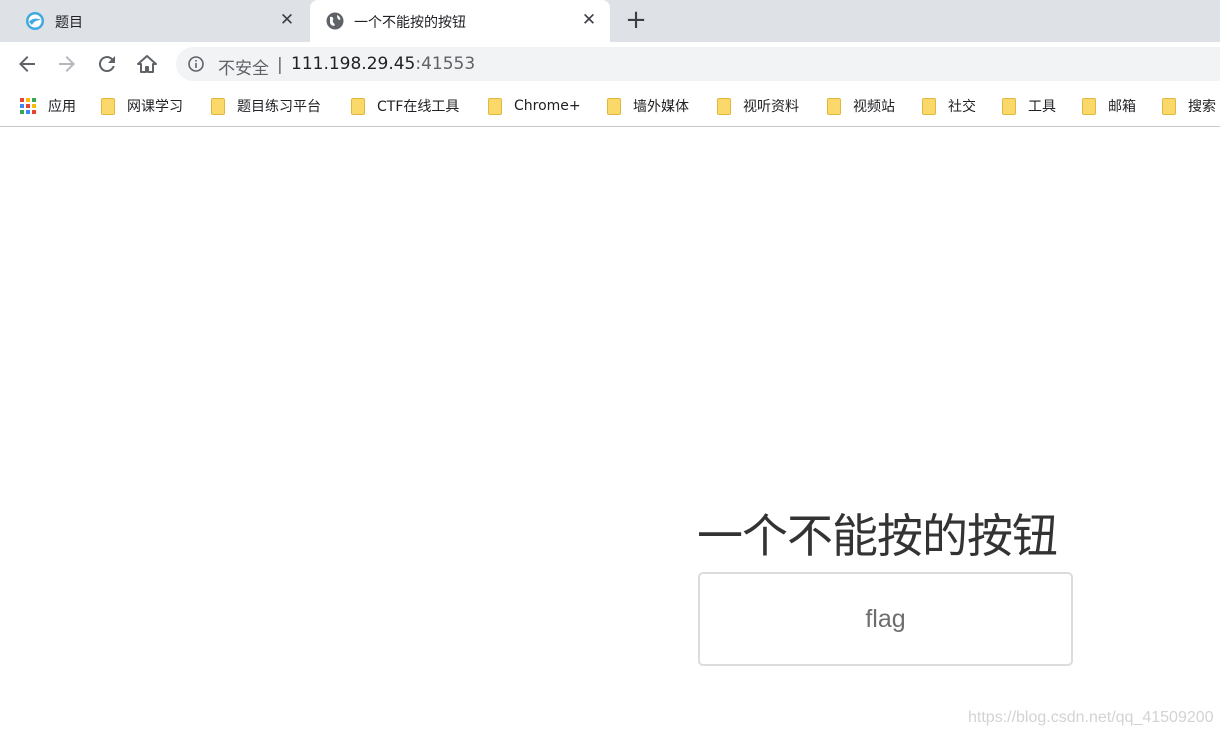 Image resolution: width=1220 pixels, height=739 pixels. Describe the element at coordinates (154, 21) in the screenshot. I see `tab-inactive: 题目 ✕` at that location.